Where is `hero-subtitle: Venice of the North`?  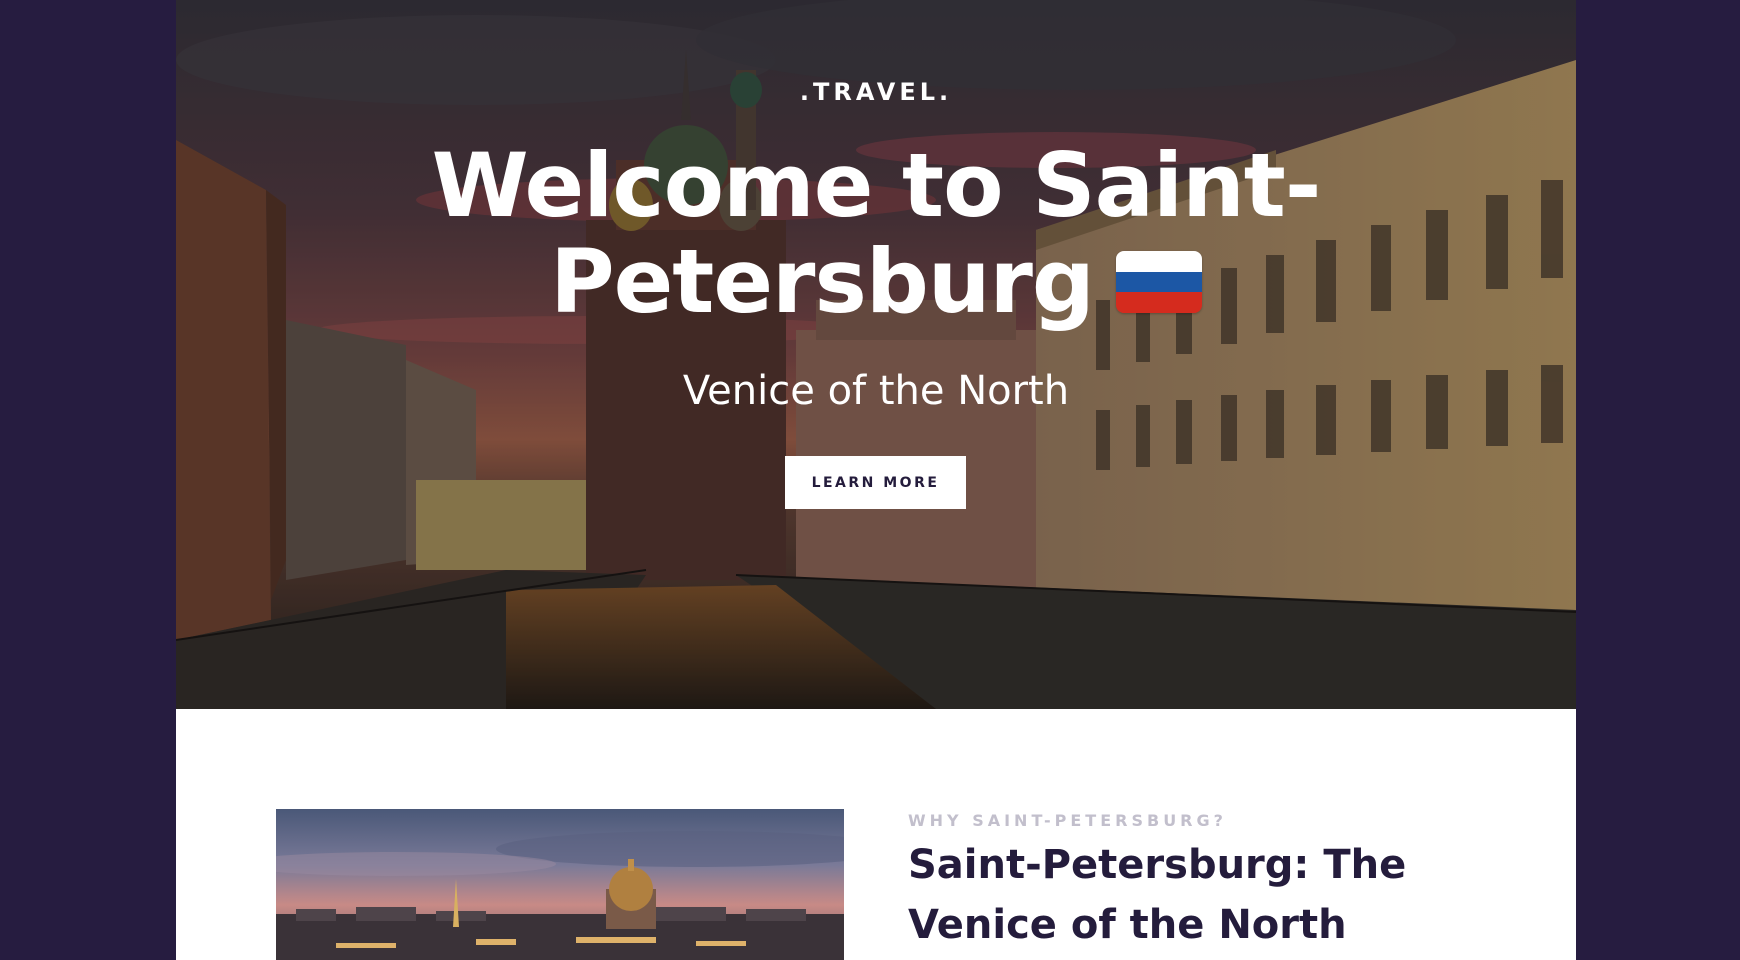 hero-subtitle: Venice of the North is located at coordinates (876, 391).